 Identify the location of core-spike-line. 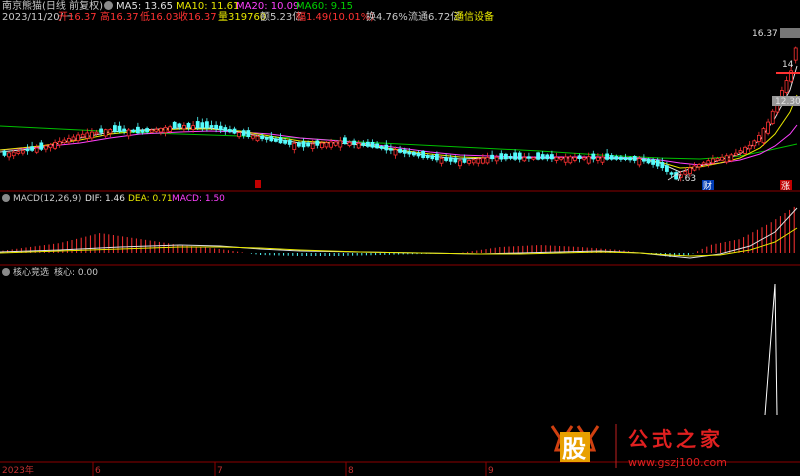
(771, 349).